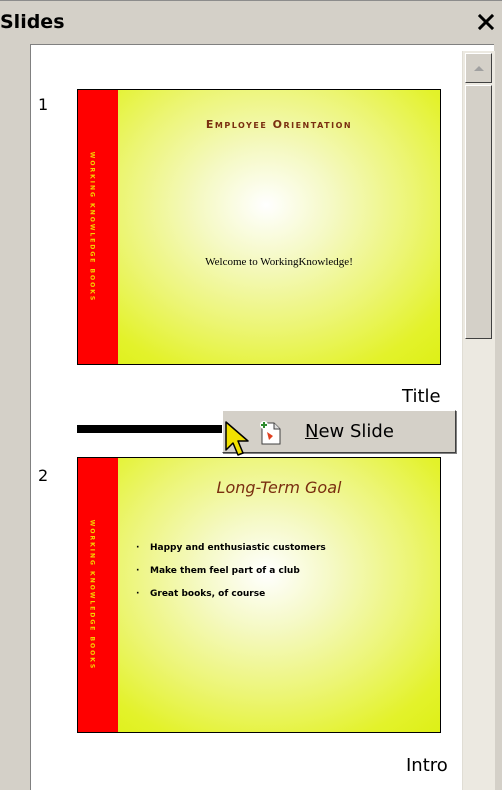 The image size is (502, 790). I want to click on menu-item-label: New Slide, so click(349, 431).